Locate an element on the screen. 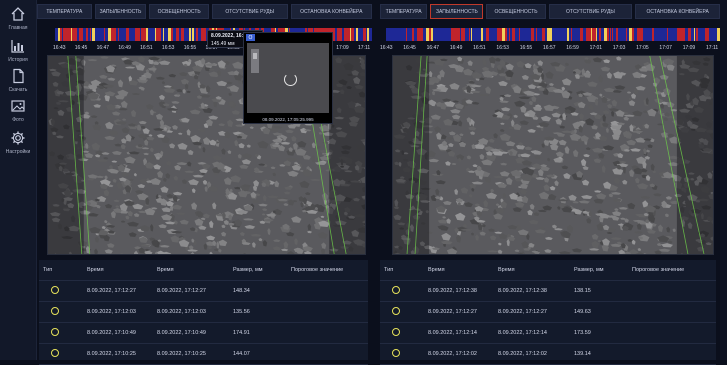  sidebar-item-download: Скачать is located at coordinates (18, 83).